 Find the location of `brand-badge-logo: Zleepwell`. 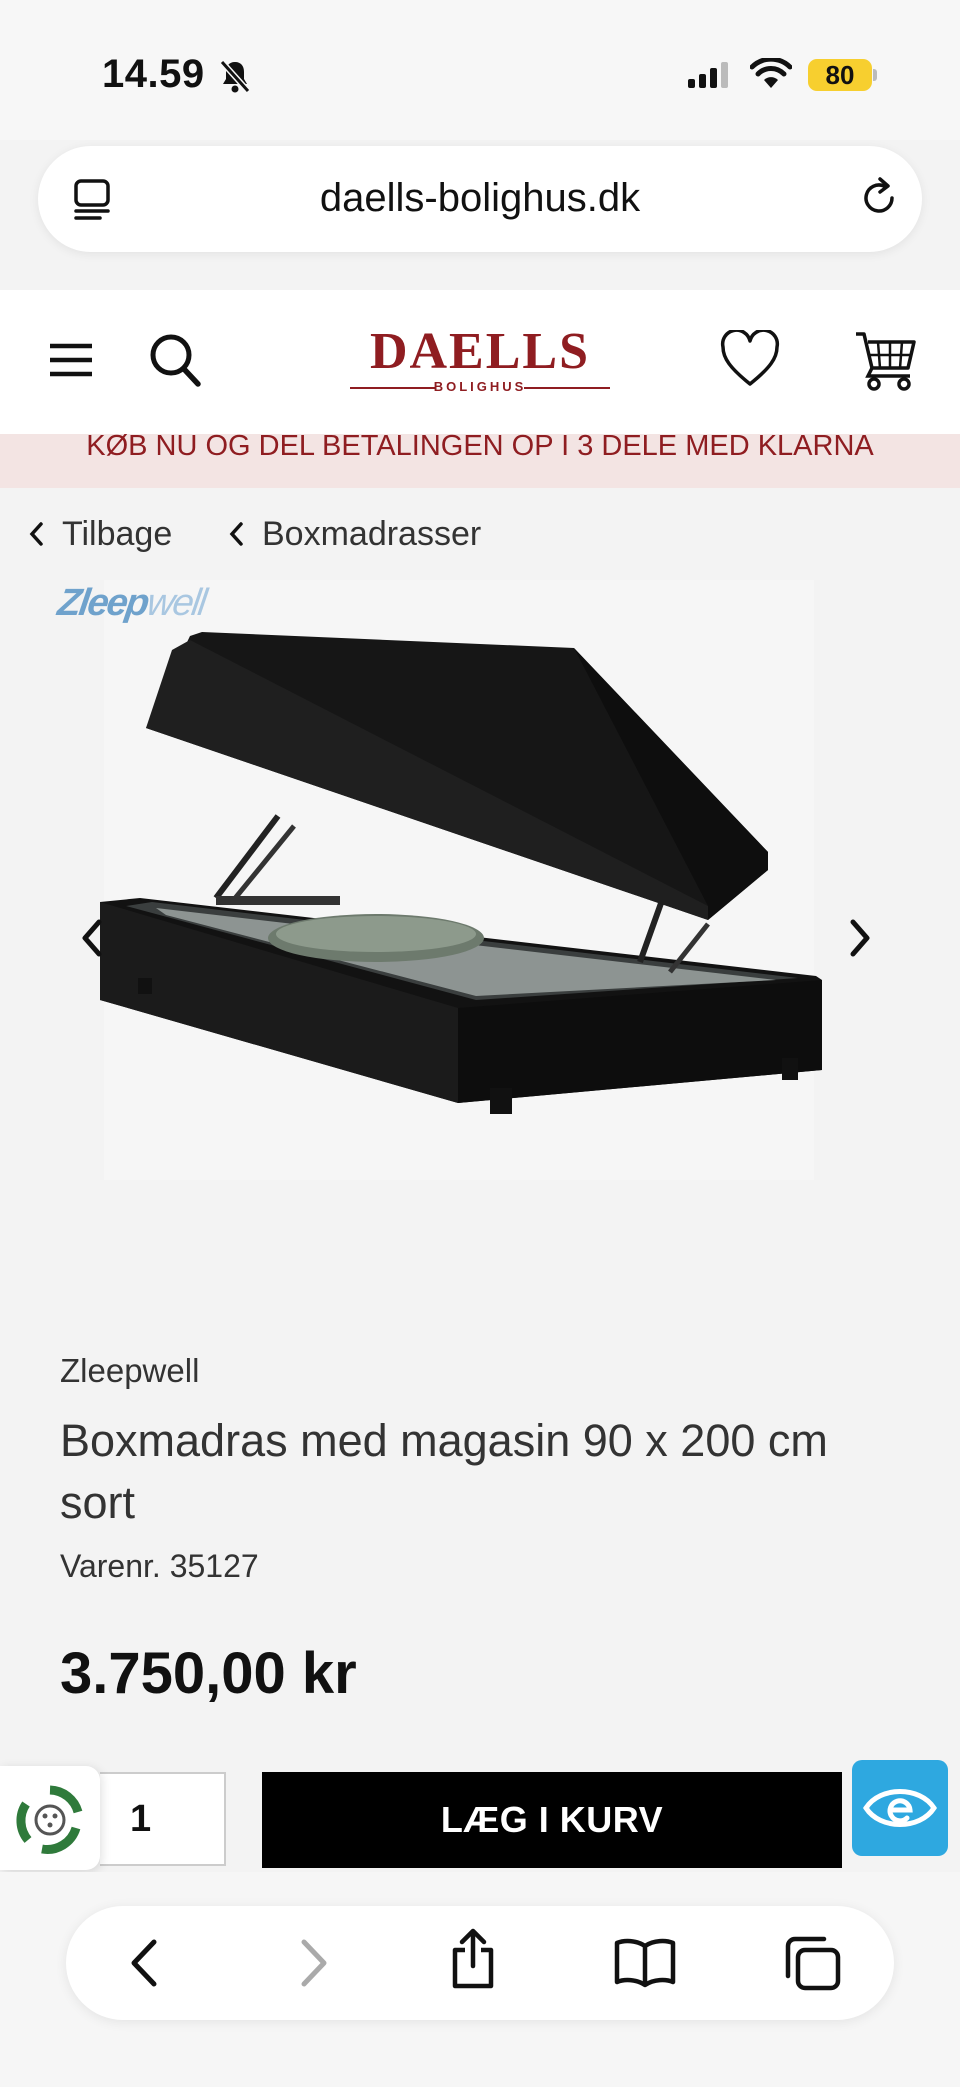

brand-badge-logo: Zleepwell is located at coordinates (131, 603).